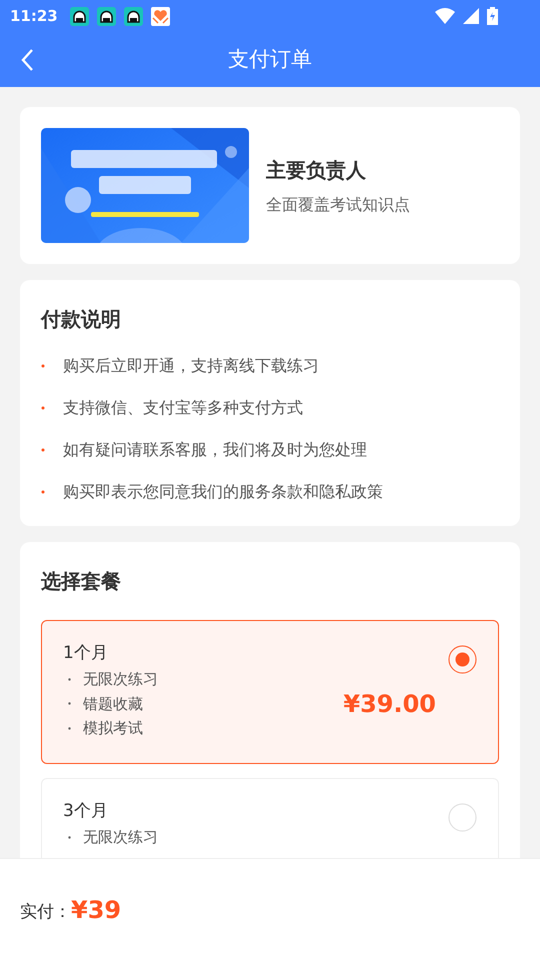 This screenshot has width=540, height=960. What do you see at coordinates (113, 704) in the screenshot?
I see `feature-text: 错题收藏` at bounding box center [113, 704].